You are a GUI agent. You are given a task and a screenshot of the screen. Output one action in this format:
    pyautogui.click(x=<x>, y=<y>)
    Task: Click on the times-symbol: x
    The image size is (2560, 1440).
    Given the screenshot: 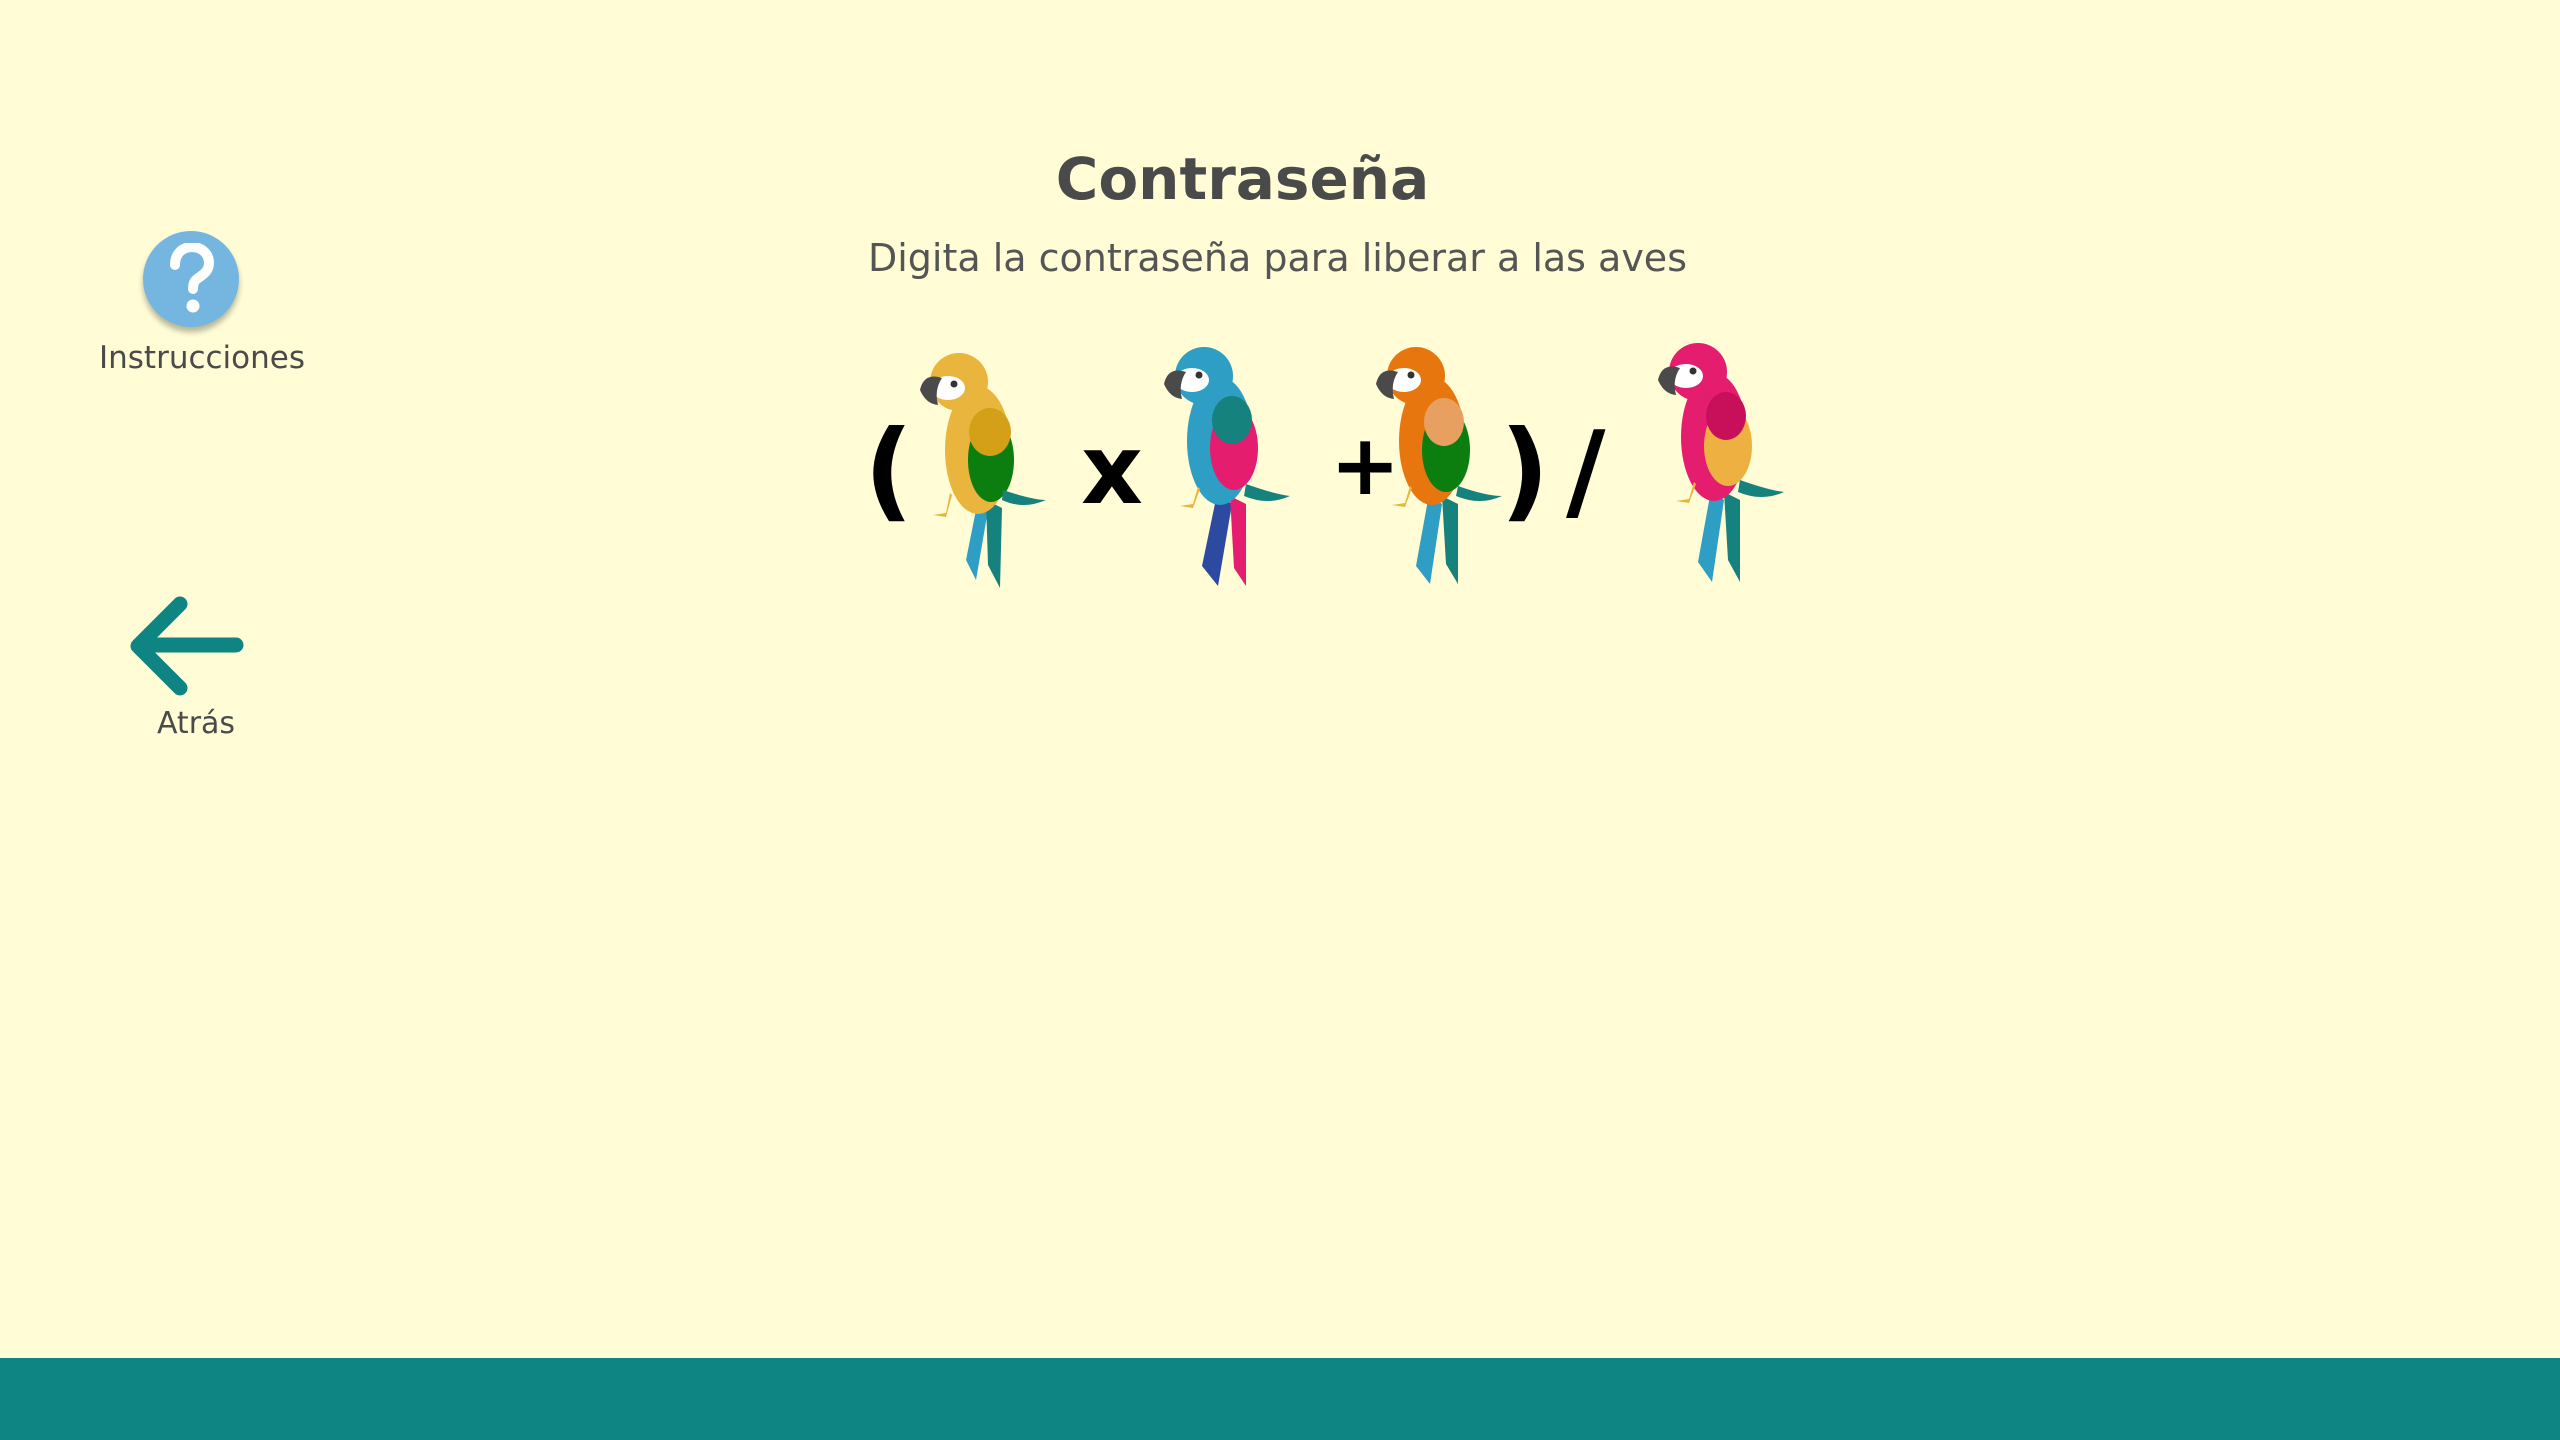 What is the action you would take?
    pyautogui.click(x=1112, y=470)
    